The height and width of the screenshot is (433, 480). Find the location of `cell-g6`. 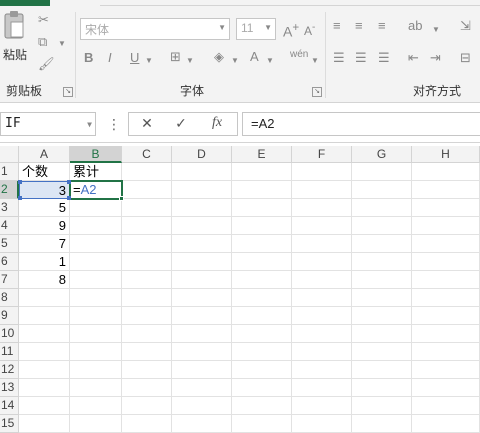

cell-g6 is located at coordinates (382, 262).